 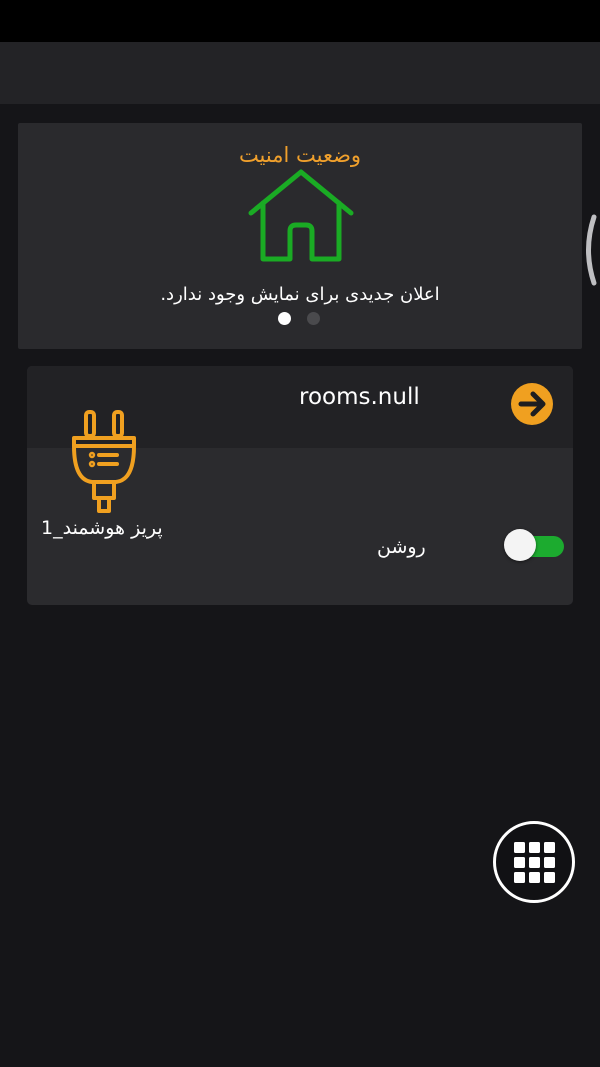 I want to click on status-bar, so click(x=300, y=21).